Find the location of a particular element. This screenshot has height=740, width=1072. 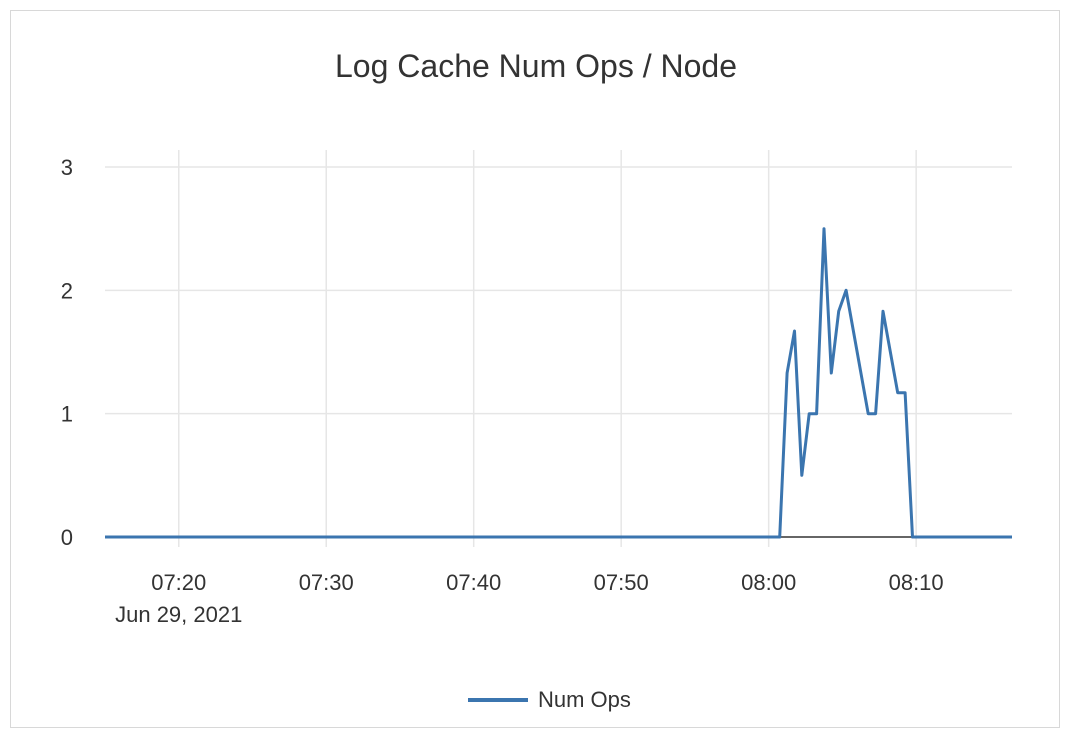

x-tick-label: 07:30 is located at coordinates (326, 582).